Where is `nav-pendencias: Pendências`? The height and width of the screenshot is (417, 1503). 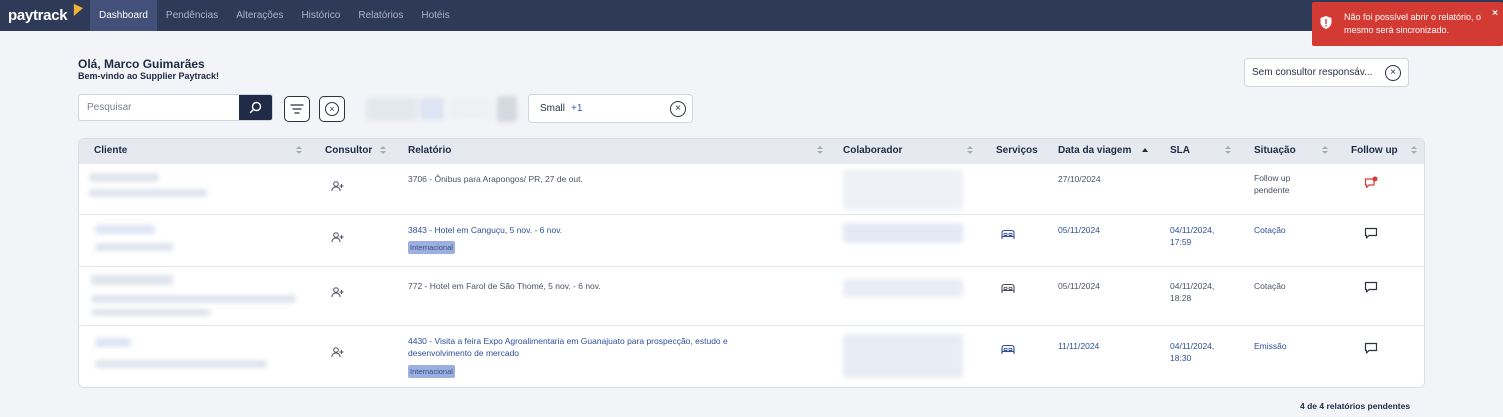
nav-pendencias: Pendências is located at coordinates (192, 15).